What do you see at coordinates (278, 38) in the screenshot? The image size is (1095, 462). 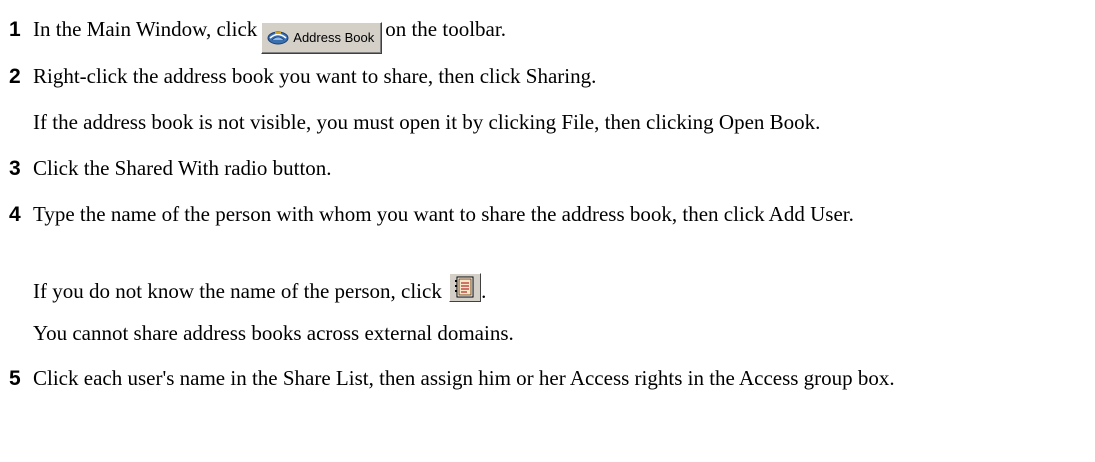 I see `address-book-icon` at bounding box center [278, 38].